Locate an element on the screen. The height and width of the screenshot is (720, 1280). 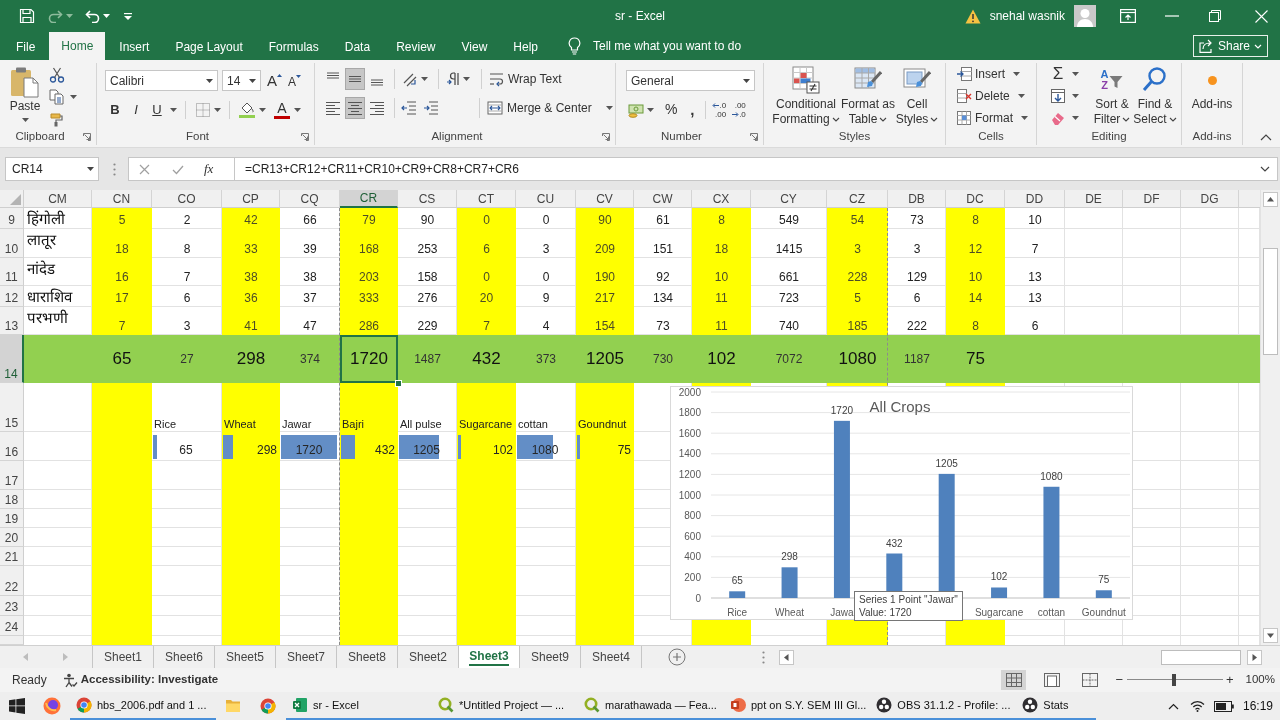
taskbar-button: sr - Excel is located at coordinates (359, 706).